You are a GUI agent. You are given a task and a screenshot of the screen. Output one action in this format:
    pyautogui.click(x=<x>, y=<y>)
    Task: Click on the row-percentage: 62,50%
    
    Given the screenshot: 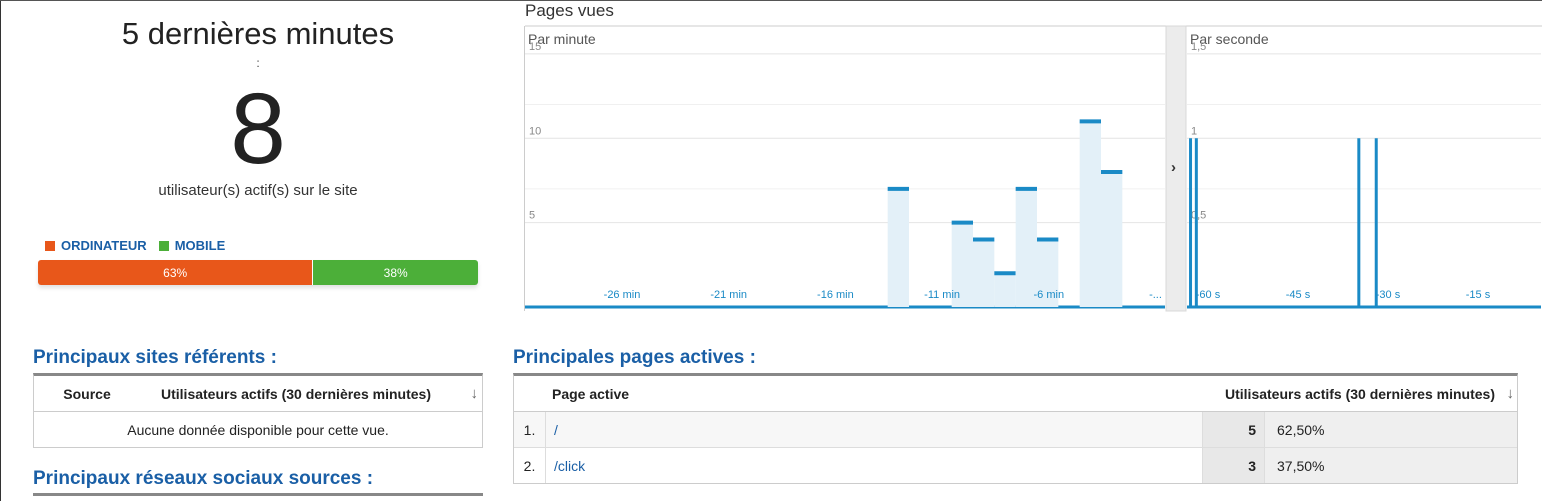 What is the action you would take?
    pyautogui.click(x=1391, y=429)
    